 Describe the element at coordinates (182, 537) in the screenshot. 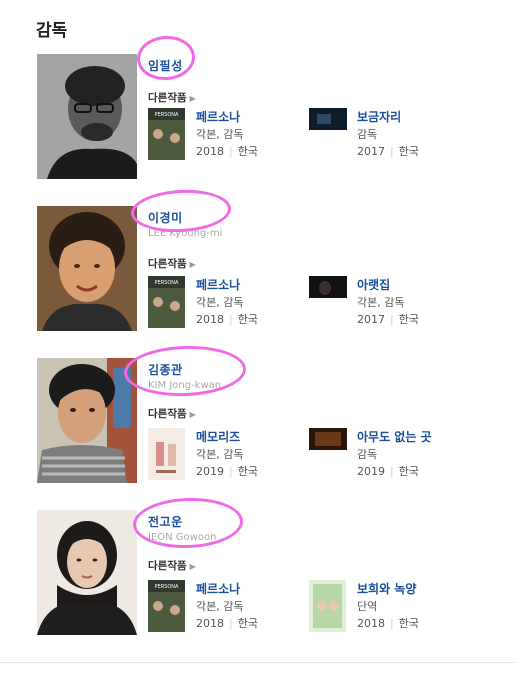

I see `director-english-name: JEON Gowoon` at that location.